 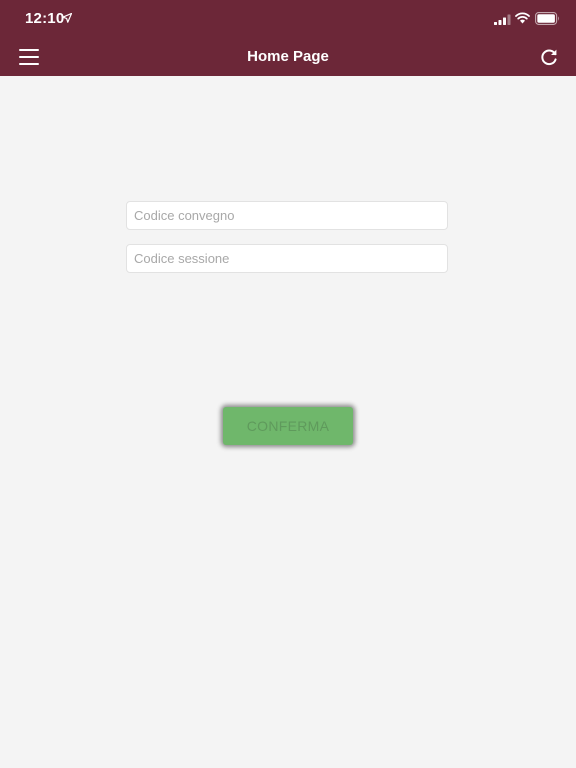 I want to click on codice-convegno-input, so click(x=287, y=215).